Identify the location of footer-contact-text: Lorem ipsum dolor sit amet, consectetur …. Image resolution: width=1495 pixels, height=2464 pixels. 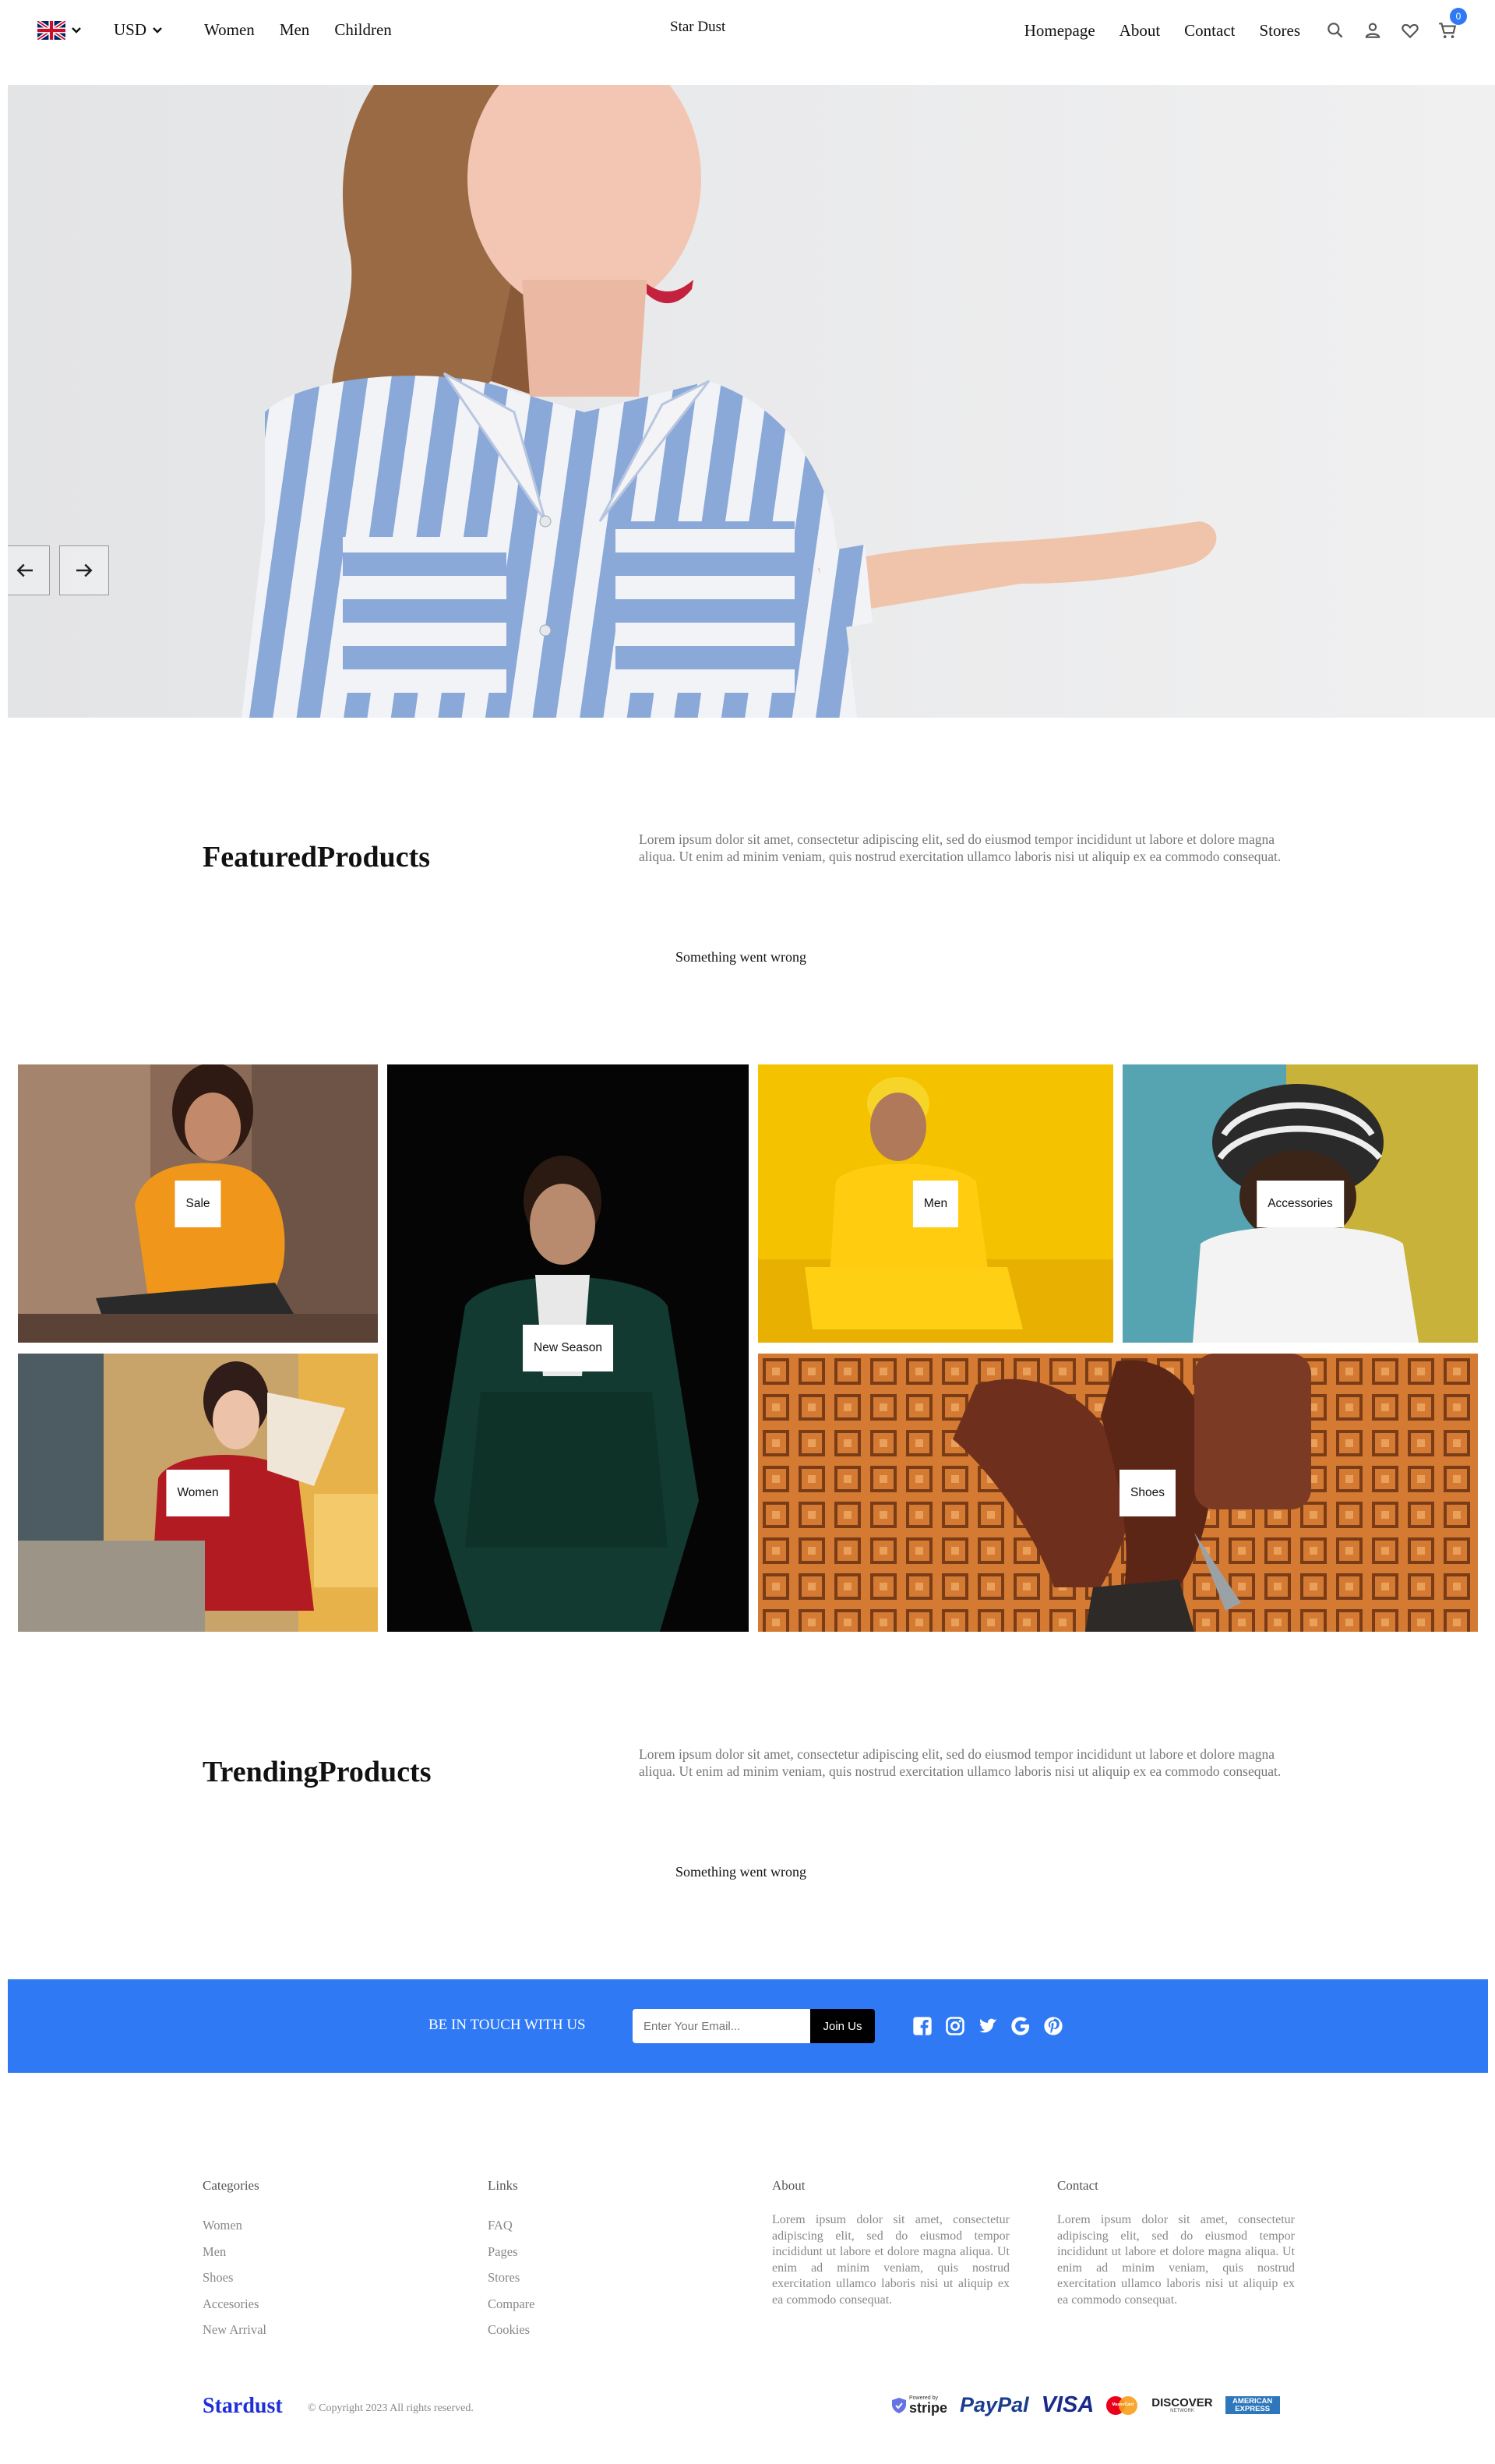
(1176, 2260).